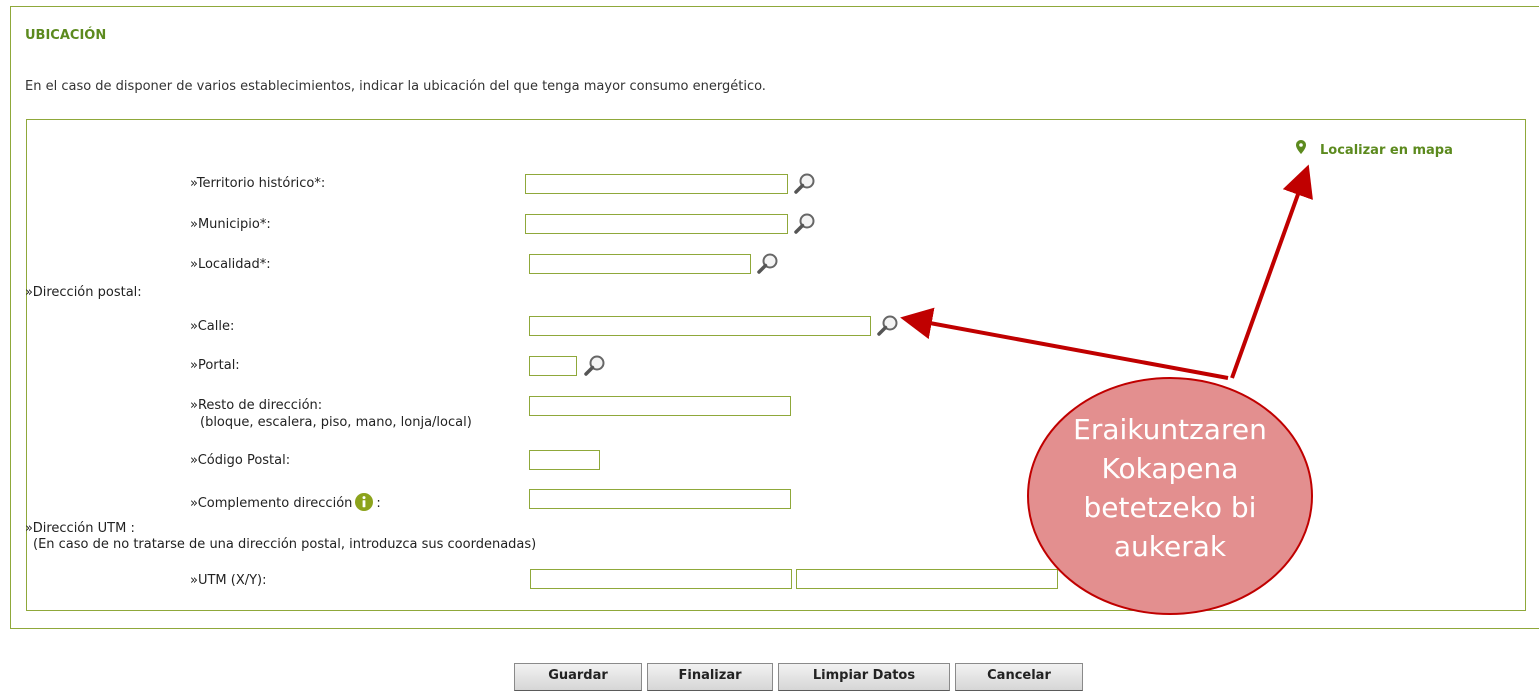  I want to click on utm-label: »UTM (X/Y):, so click(228, 580).